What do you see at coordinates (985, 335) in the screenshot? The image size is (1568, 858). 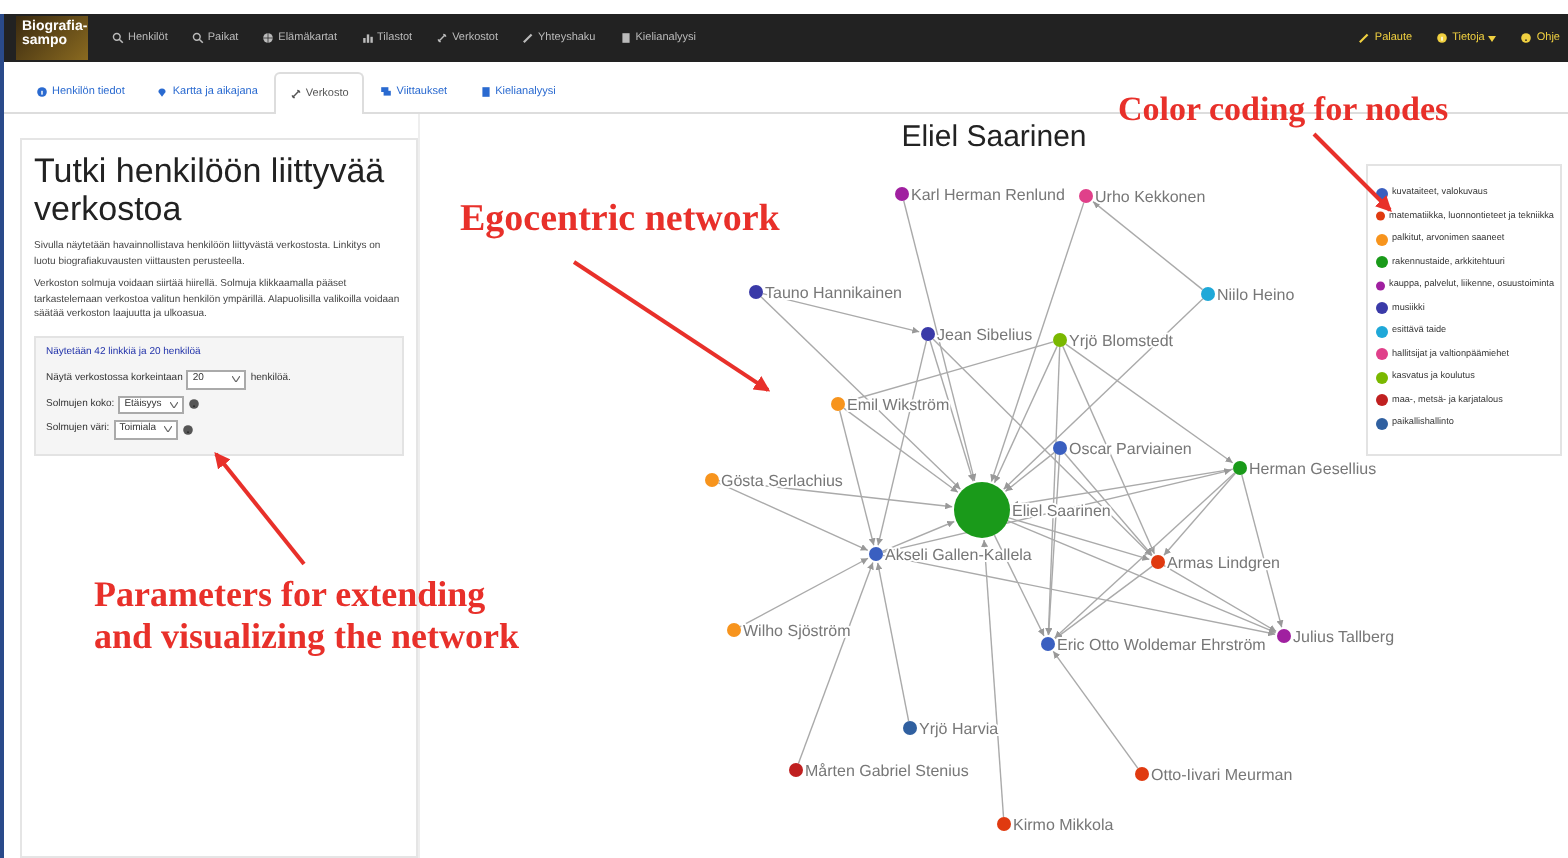 I see `node-label: Jean Sibelius` at bounding box center [985, 335].